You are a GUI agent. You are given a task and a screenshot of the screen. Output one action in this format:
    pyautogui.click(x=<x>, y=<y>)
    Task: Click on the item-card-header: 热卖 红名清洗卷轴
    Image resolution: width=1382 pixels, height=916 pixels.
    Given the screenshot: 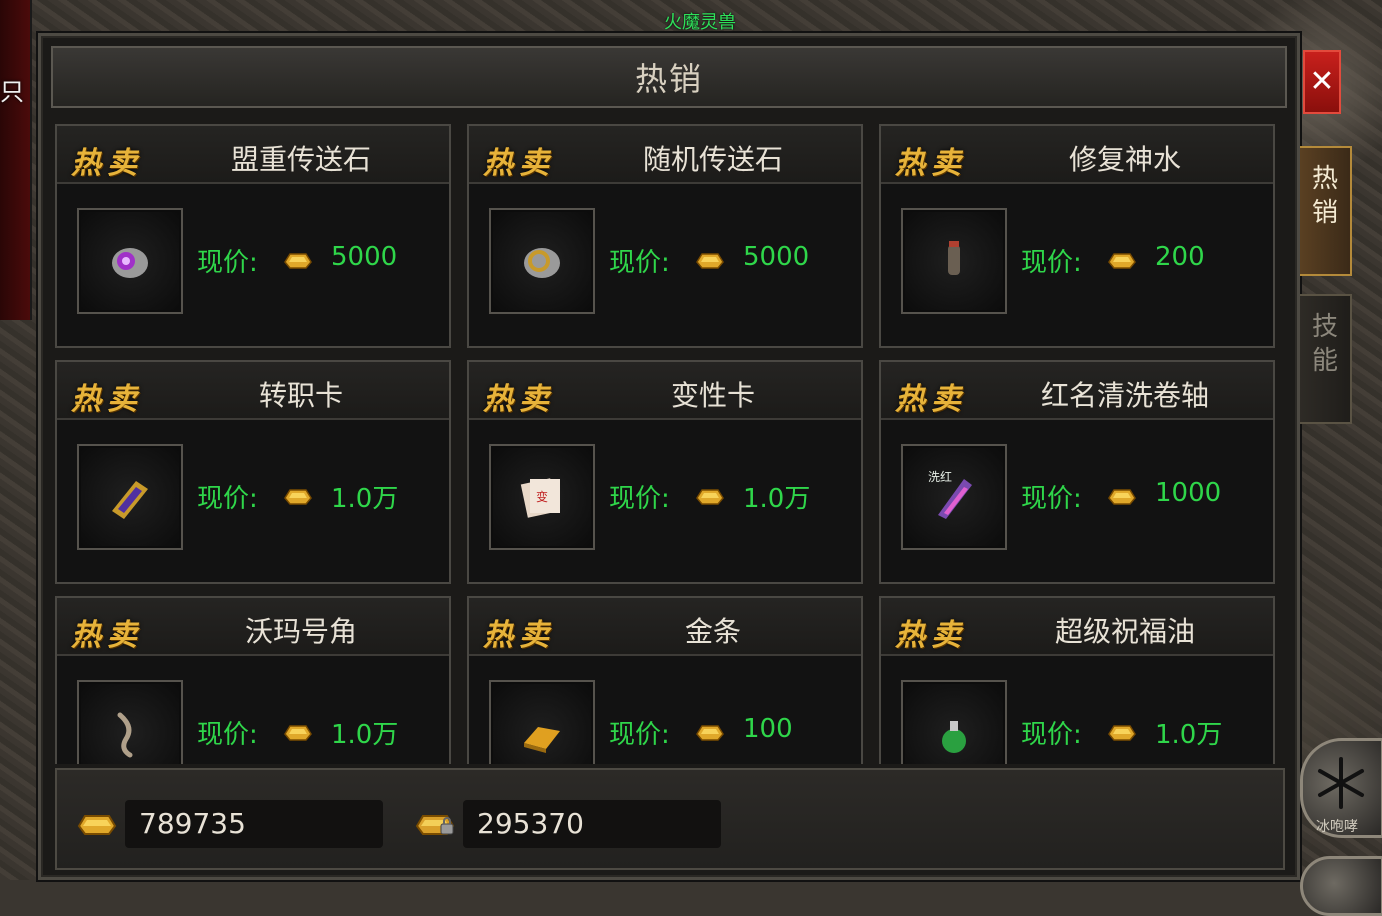 What is the action you would take?
    pyautogui.click(x=1077, y=391)
    